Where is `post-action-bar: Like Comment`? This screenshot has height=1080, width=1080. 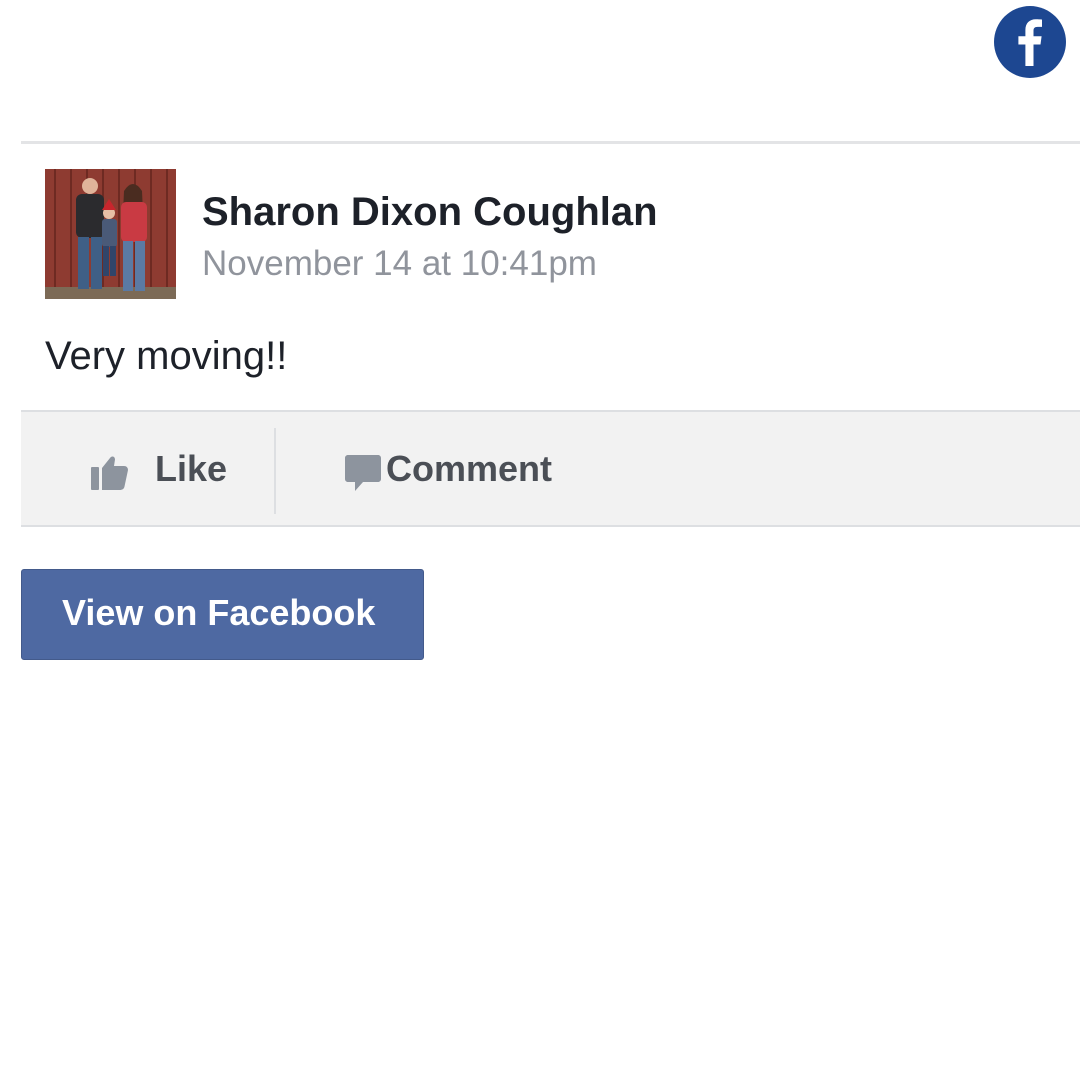
post-action-bar: Like Comment is located at coordinates (550, 468).